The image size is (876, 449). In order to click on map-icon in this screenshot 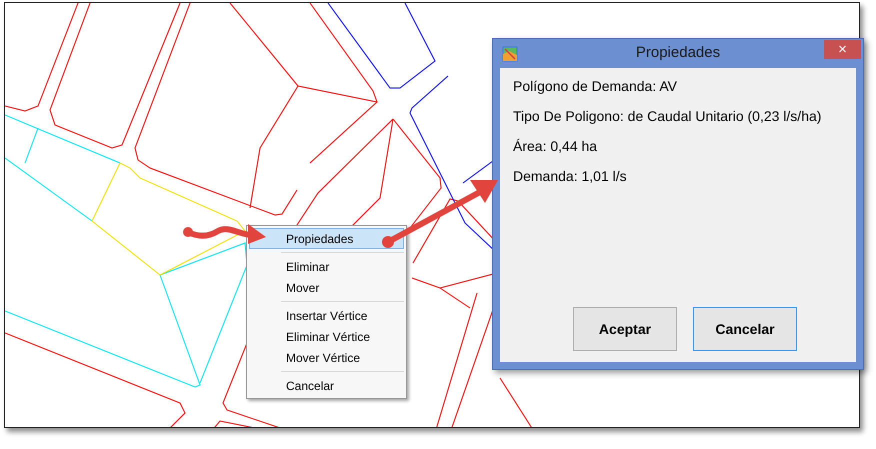, I will do `click(510, 54)`.